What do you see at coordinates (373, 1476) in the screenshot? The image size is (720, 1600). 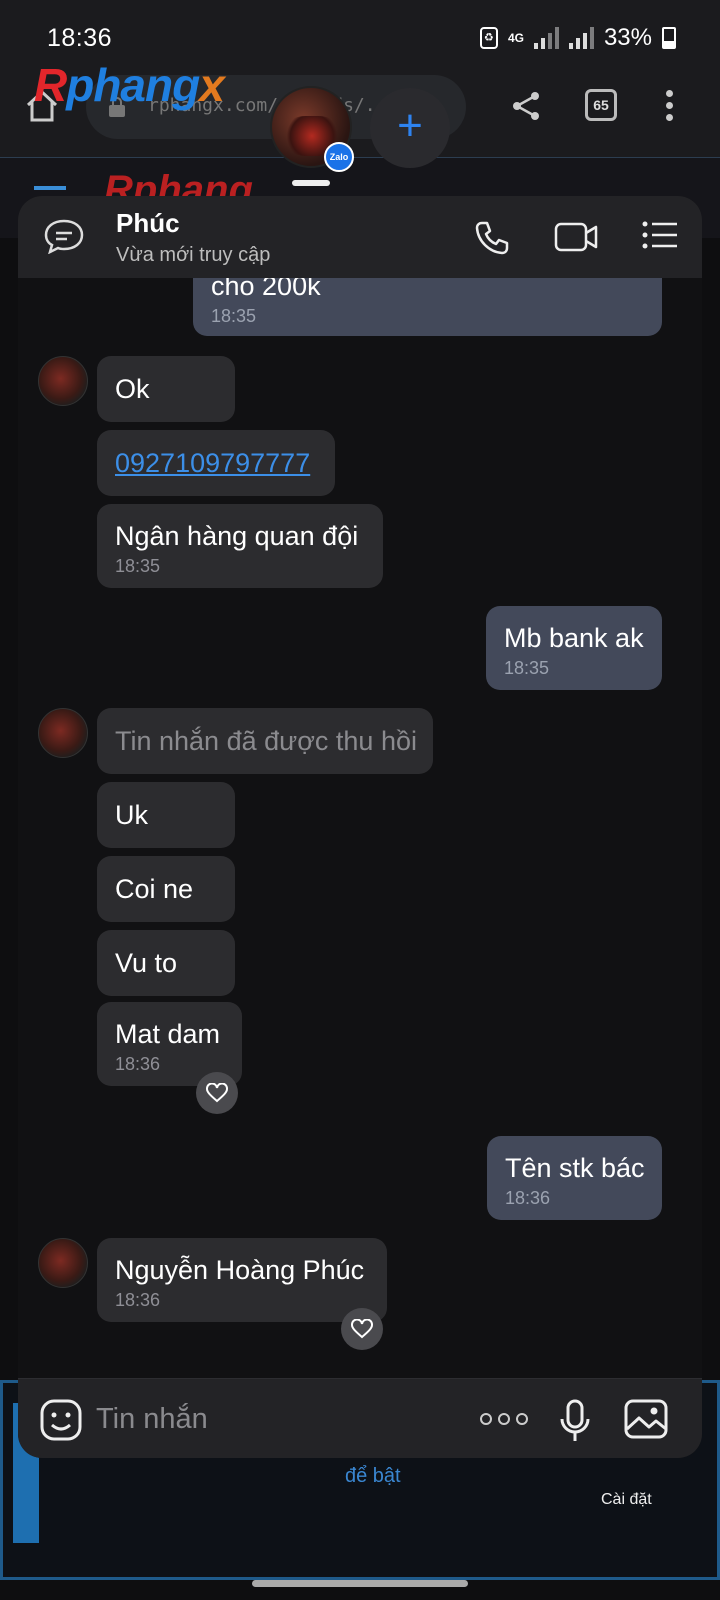 I see `site-enable-link: để bật` at bounding box center [373, 1476].